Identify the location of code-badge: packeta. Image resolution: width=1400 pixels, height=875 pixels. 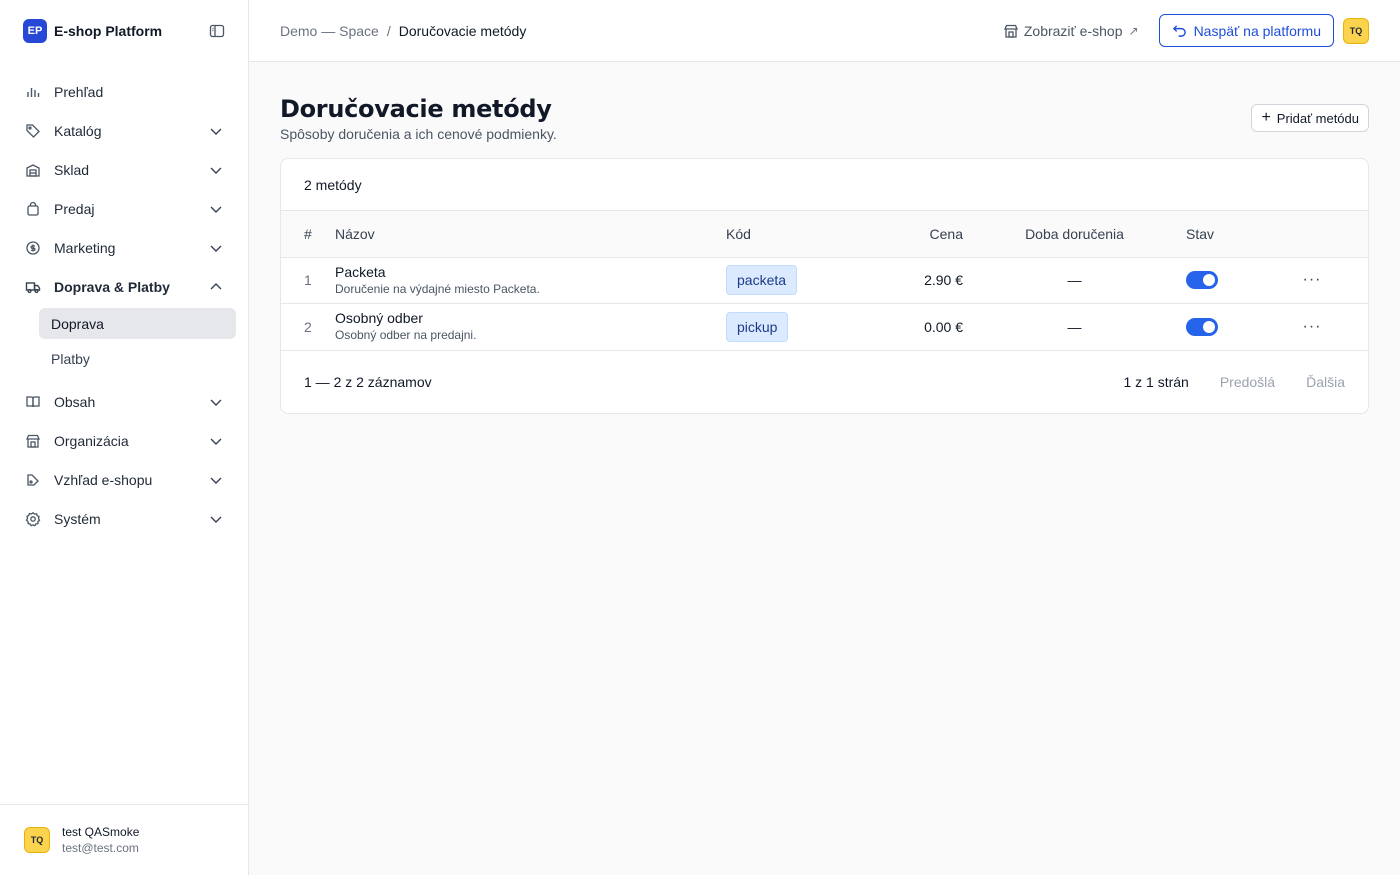
(762, 280).